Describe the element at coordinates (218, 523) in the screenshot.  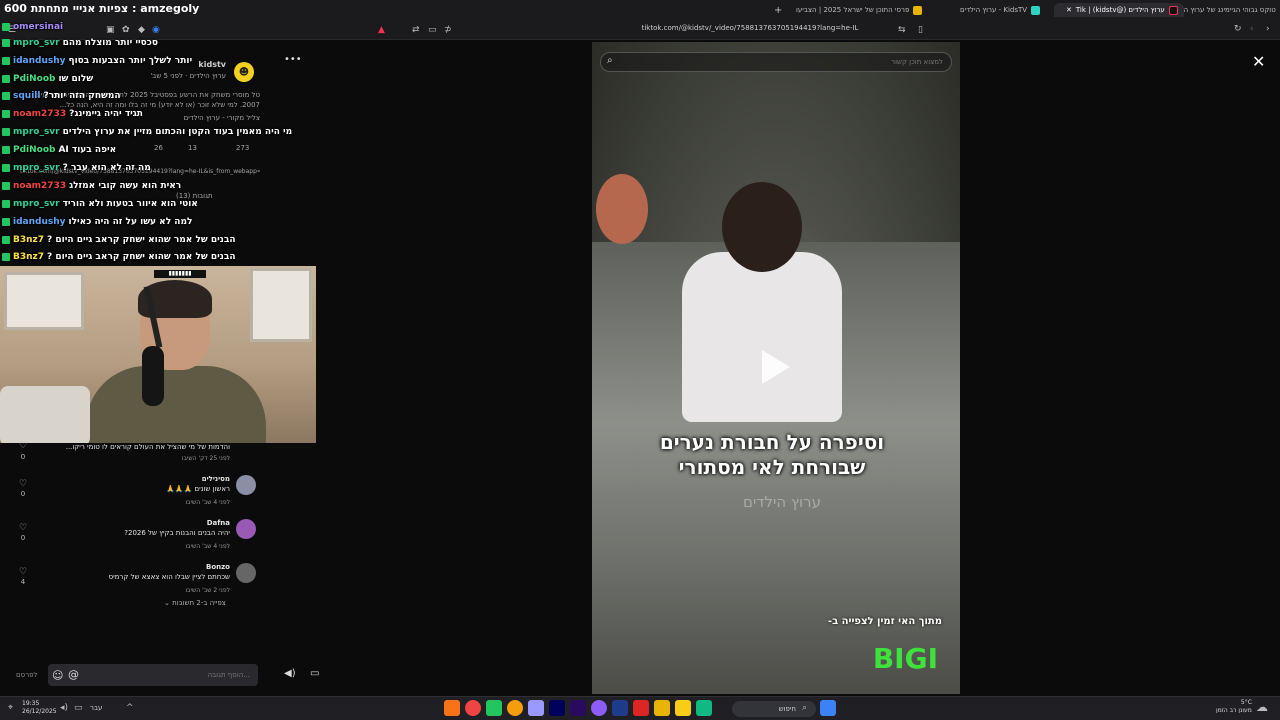
I see `comment-author: Dafna` at that location.